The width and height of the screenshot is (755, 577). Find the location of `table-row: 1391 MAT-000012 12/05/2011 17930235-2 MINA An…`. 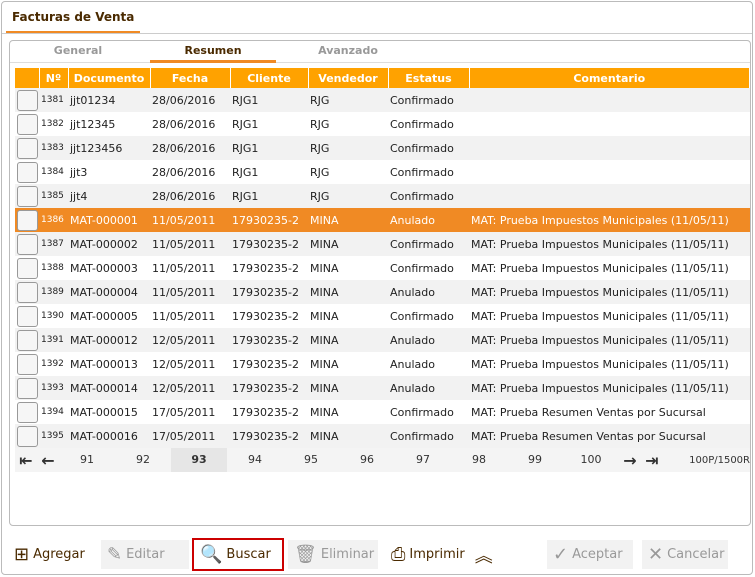

table-row: 1391 MAT-000012 12/05/2011 17930235-2 MINA An… is located at coordinates (382, 340).